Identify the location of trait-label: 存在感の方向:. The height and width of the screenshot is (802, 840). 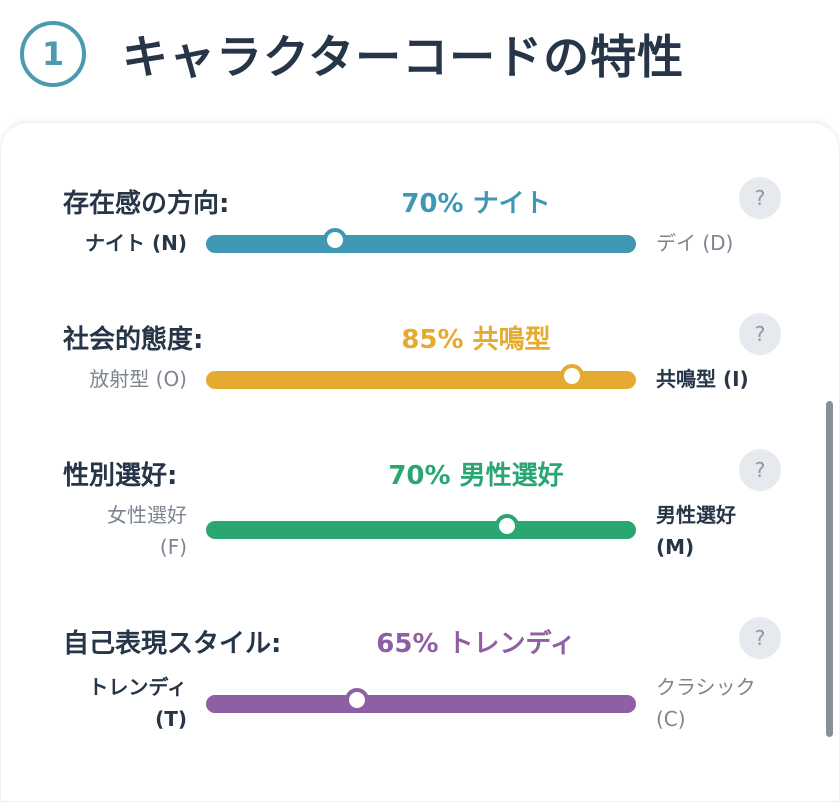
(146, 204).